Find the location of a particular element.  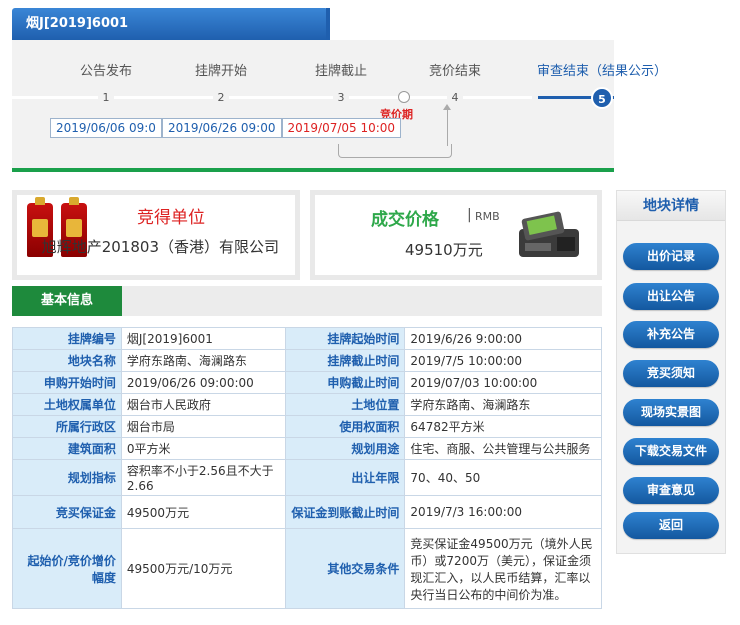

review-opinion-button: 审查意见 is located at coordinates (671, 490).